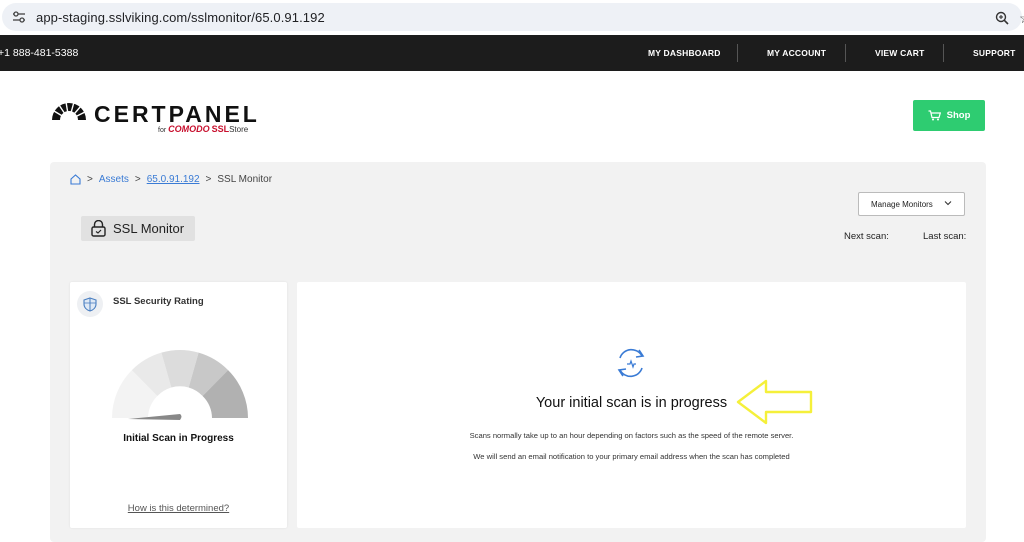  I want to click on logo-subtitle: for COMODO SSLStore, so click(203, 129).